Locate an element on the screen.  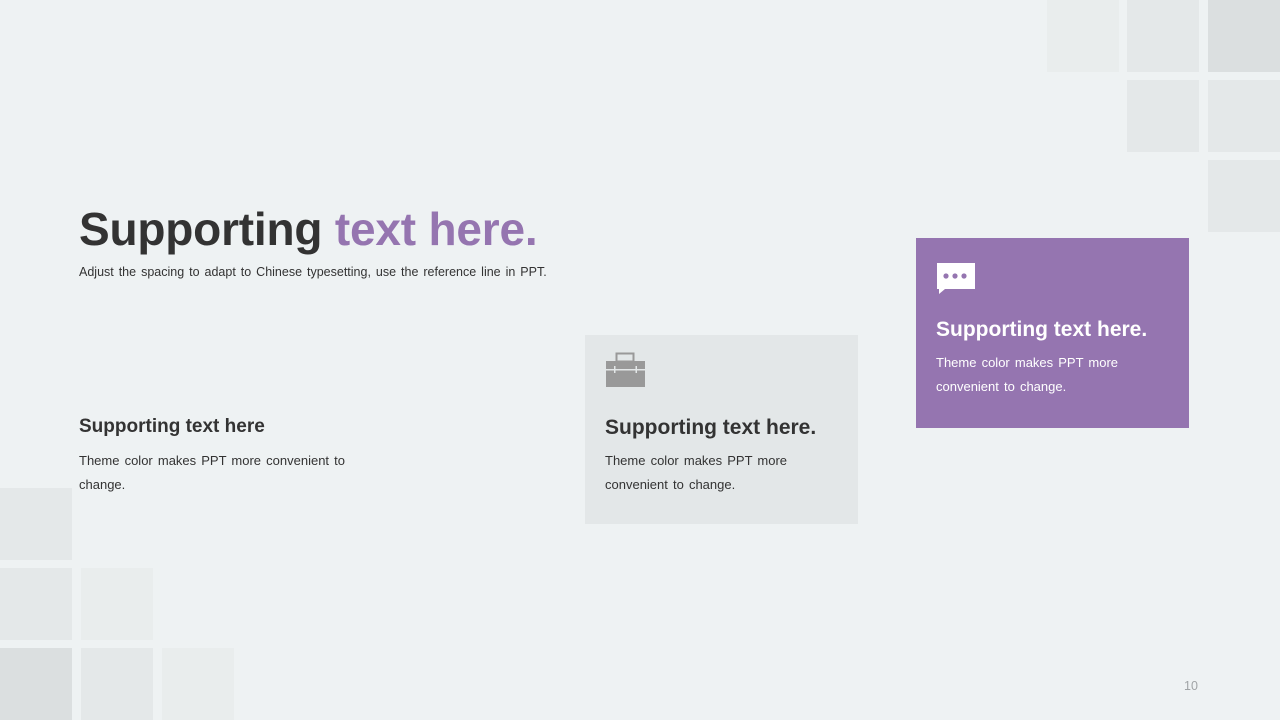
page-title: Supporting text here. is located at coordinates (308, 229).